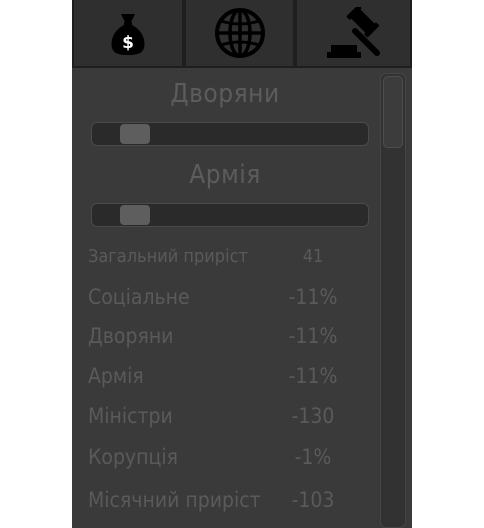  What do you see at coordinates (225, 94) in the screenshot?
I see `slider-label-nobility: Дворяни` at bounding box center [225, 94].